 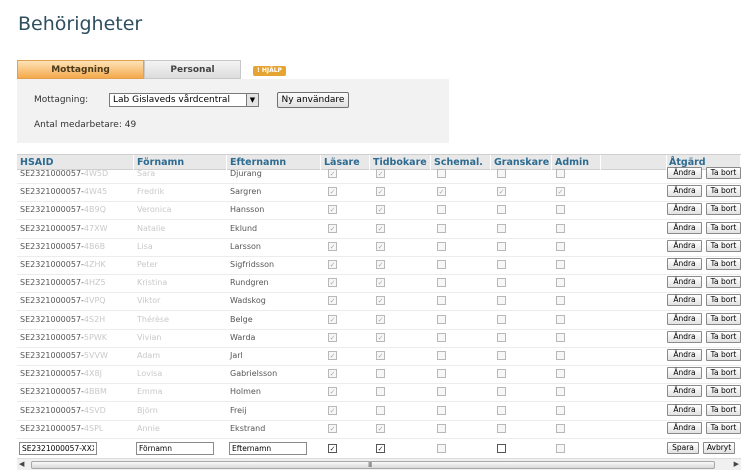 What do you see at coordinates (149, 301) in the screenshot?
I see `fornamn-masked: Viktor` at bounding box center [149, 301].